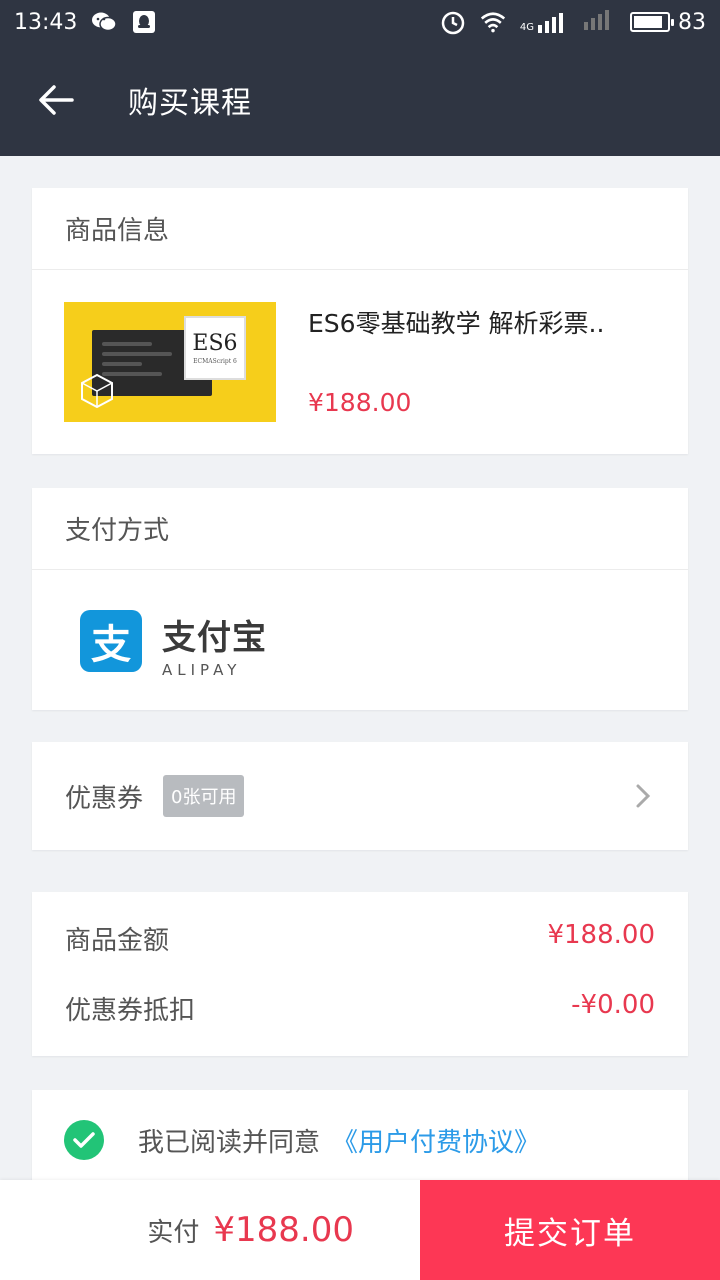 This screenshot has width=720, height=1280. What do you see at coordinates (117, 941) in the screenshot?
I see `subtotal-label: 商品金额` at bounding box center [117, 941].